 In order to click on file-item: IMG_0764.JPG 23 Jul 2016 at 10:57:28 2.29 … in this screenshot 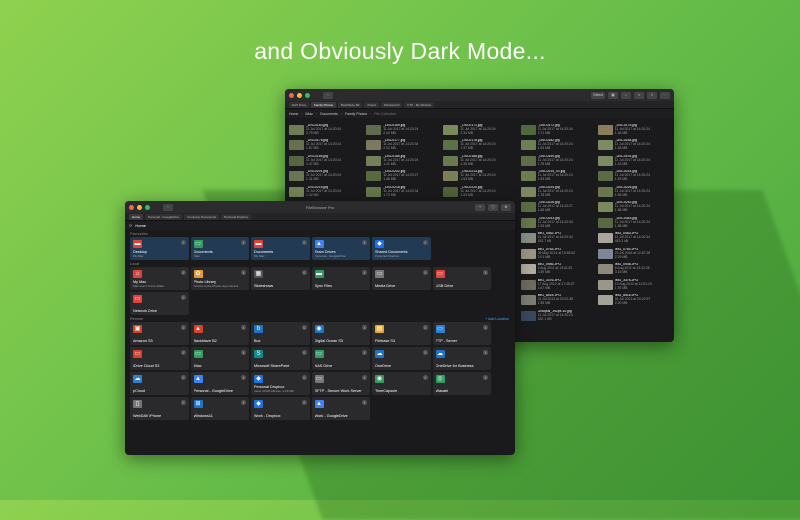, I will do `click(634, 254)`.